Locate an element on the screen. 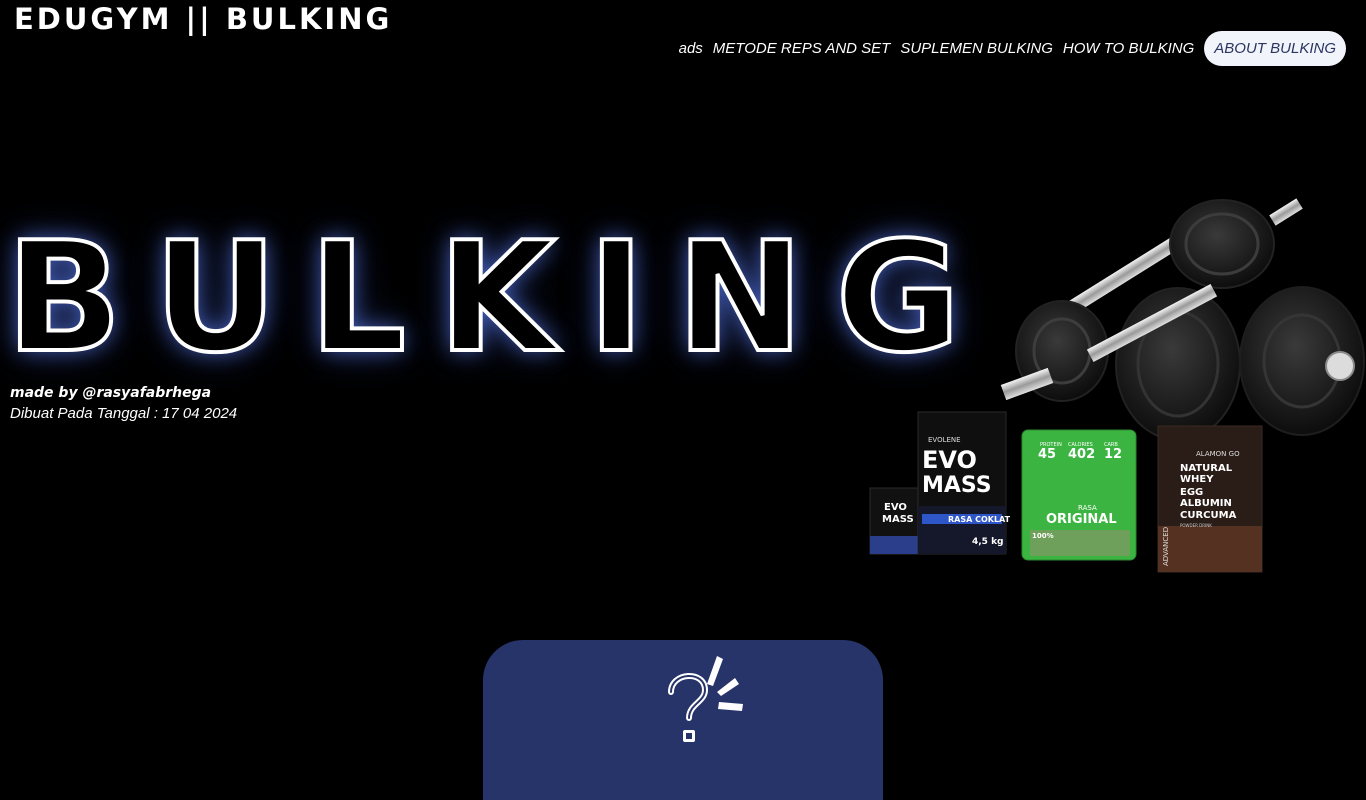 Image resolution: width=1366 pixels, height=800 pixels. alamon-line1: NATURAL is located at coordinates (1206, 468).